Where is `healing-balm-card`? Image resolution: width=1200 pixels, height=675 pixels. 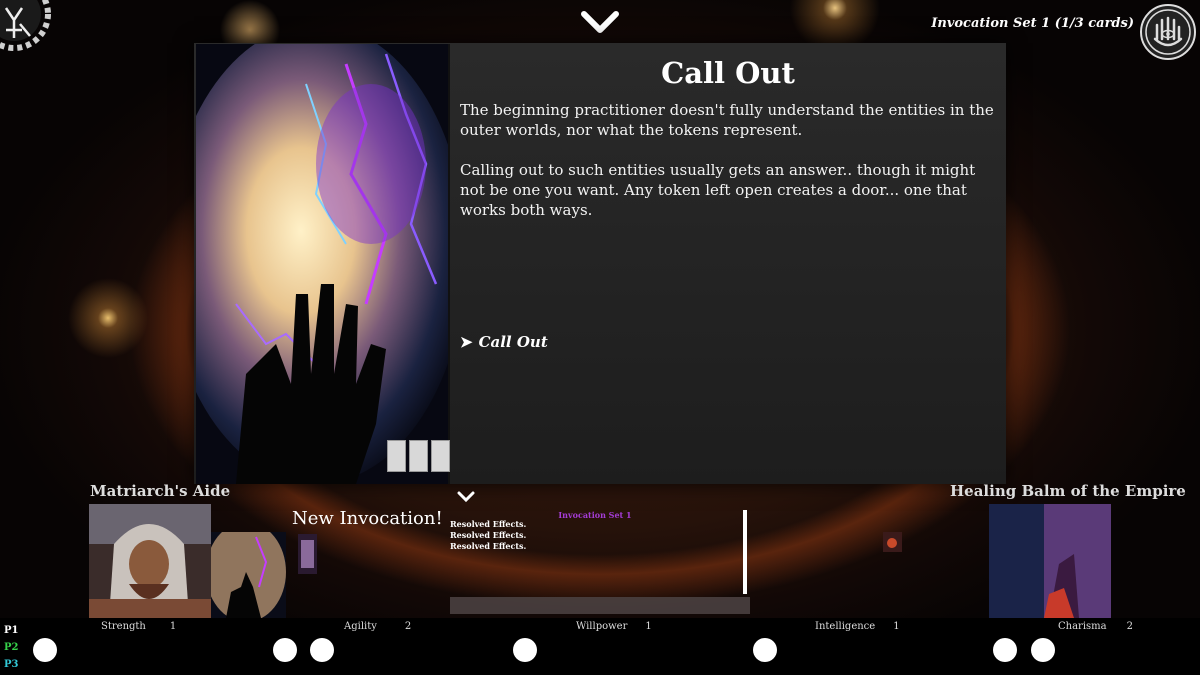
healing-balm-card is located at coordinates (1050, 561).